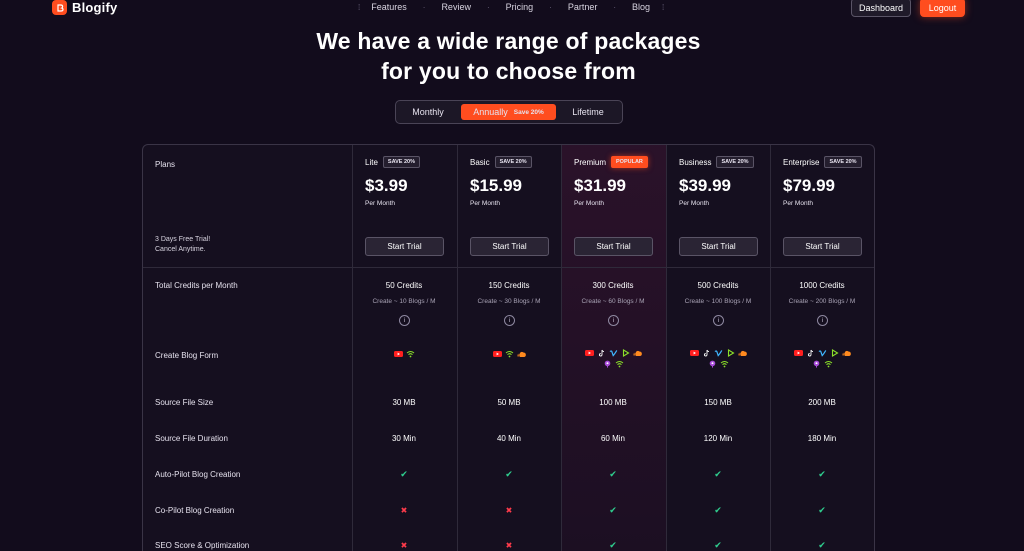 The width and height of the screenshot is (1024, 551). What do you see at coordinates (822, 301) in the screenshot?
I see `credits-subtext: Create ~ 200 Blogs / M` at bounding box center [822, 301].